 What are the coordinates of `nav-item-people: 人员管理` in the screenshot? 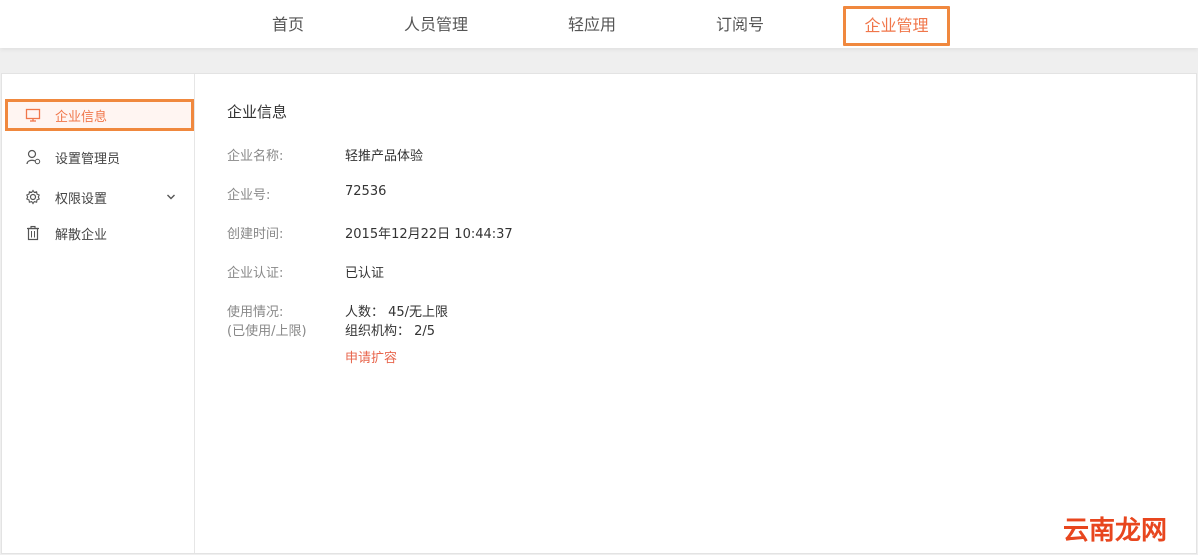 It's located at (436, 24).